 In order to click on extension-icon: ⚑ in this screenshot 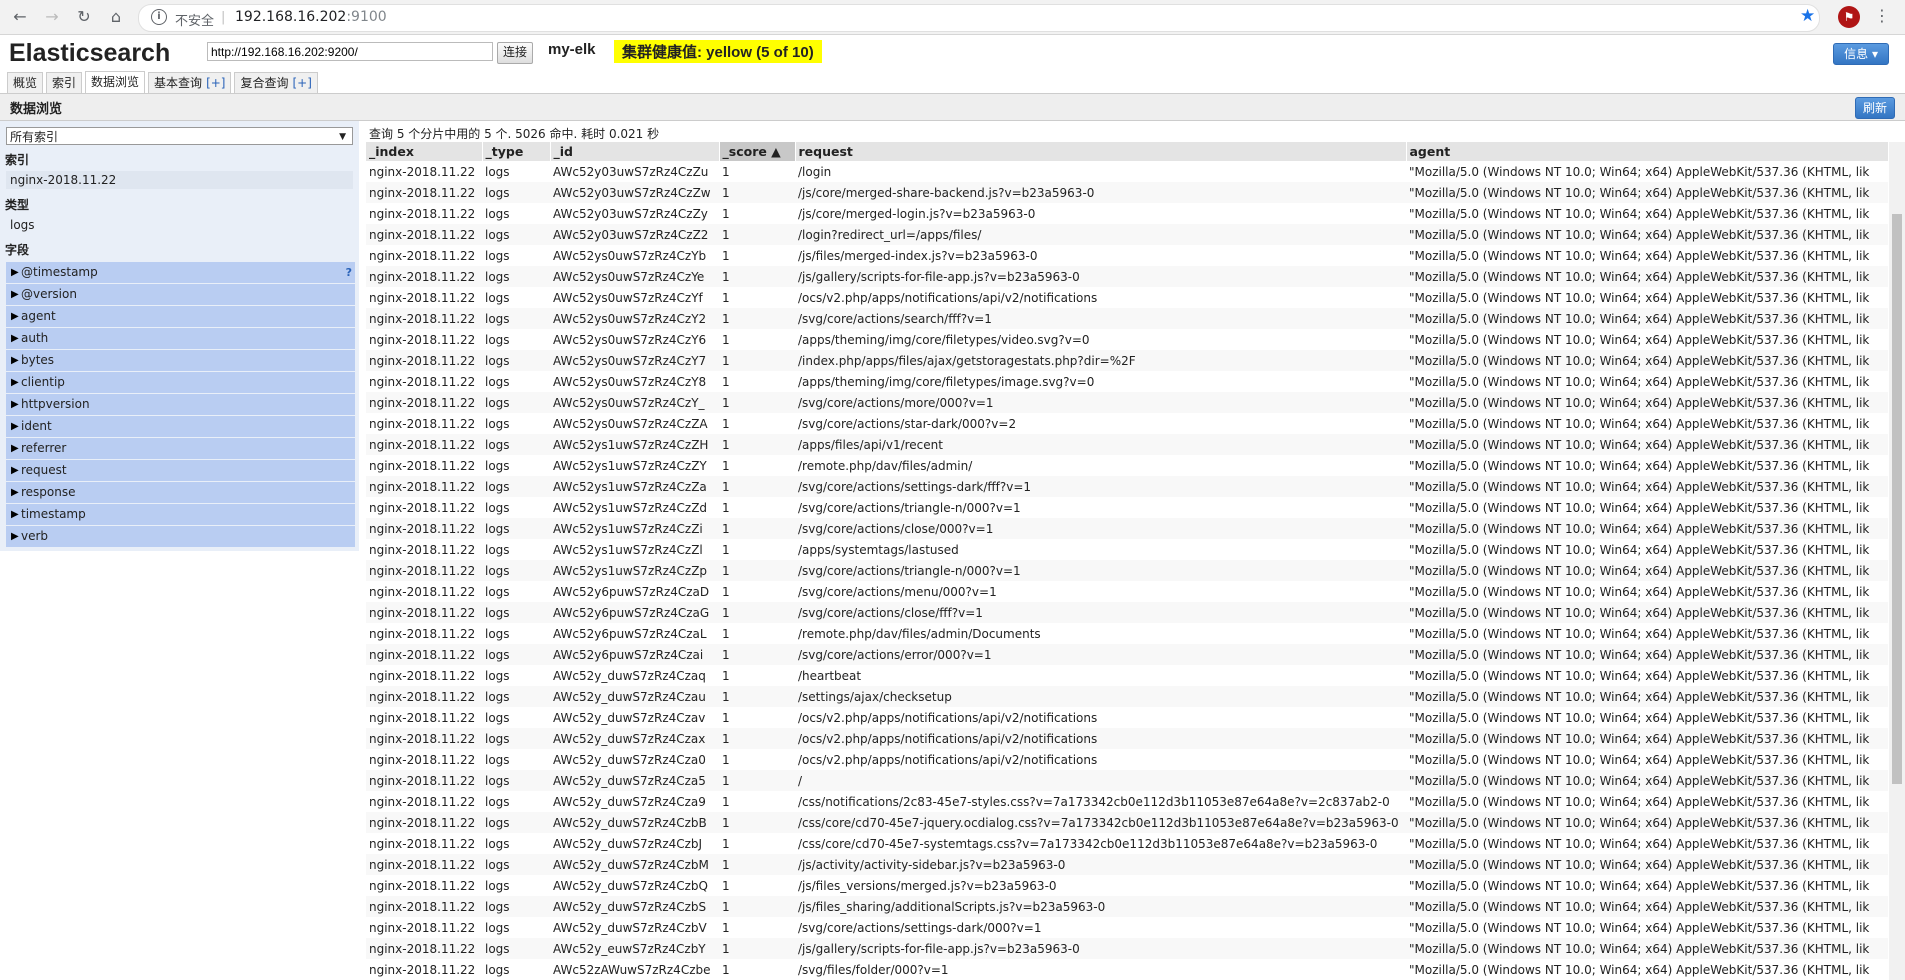, I will do `click(1849, 17)`.